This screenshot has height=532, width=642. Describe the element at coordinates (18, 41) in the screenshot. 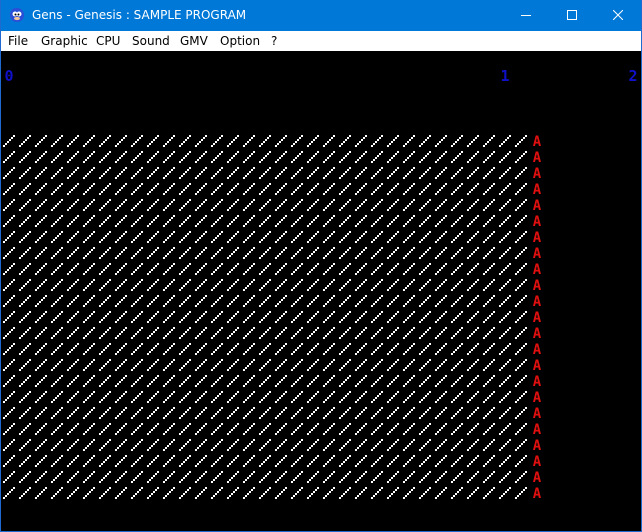

I see `menu-file: File` at that location.